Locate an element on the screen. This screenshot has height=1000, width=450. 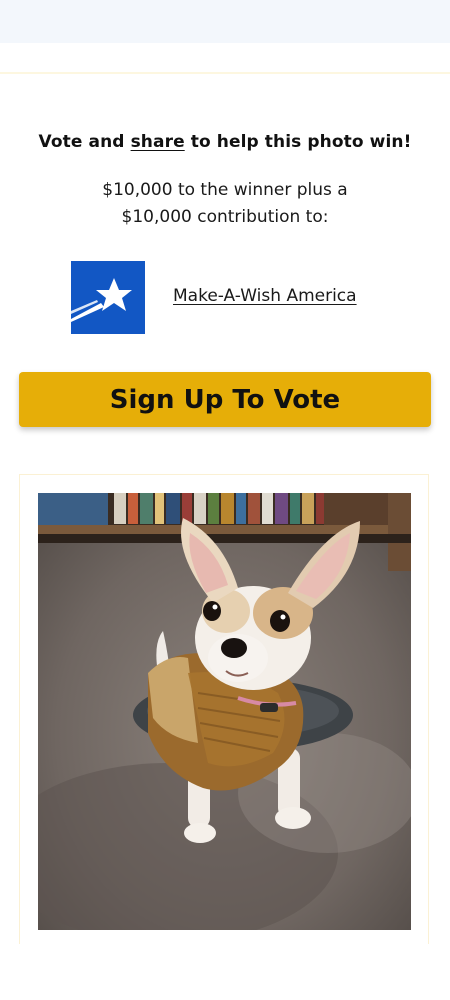
prize-line-2: $10,000 contribution to: is located at coordinates (225, 217).